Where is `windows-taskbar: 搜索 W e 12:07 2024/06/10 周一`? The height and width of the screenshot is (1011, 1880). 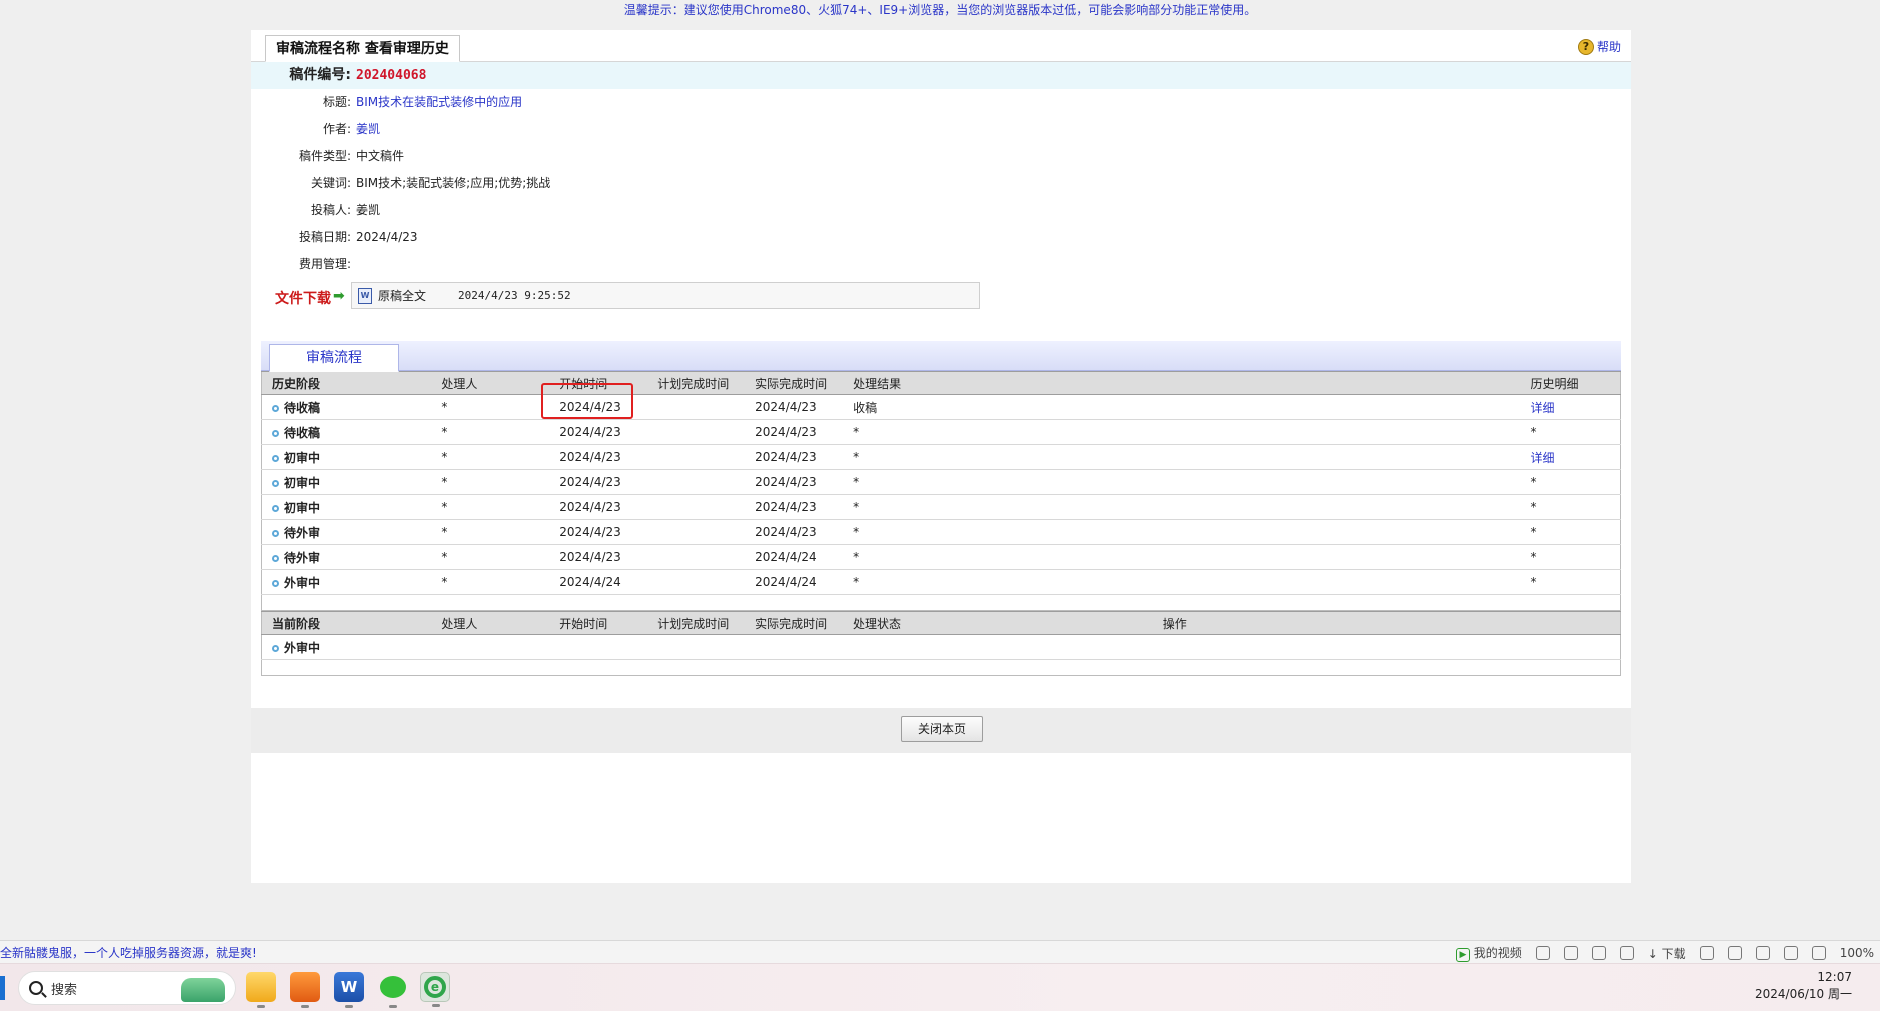 windows-taskbar: 搜索 W e 12:07 2024/06/10 周一 is located at coordinates (940, 987).